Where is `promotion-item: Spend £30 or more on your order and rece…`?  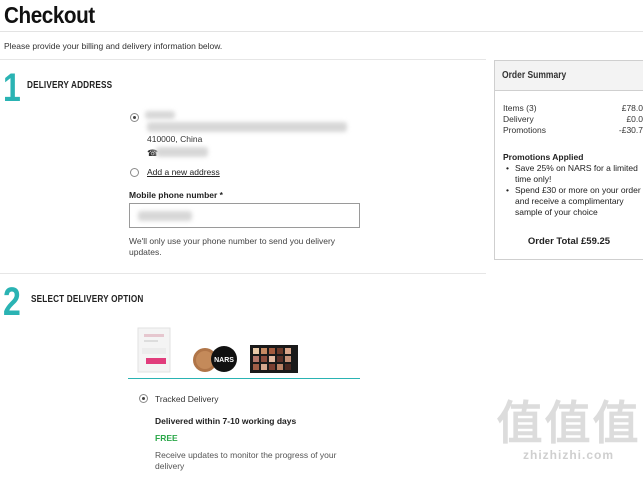 promotion-item: Spend £30 or more on your order and rece… is located at coordinates (573, 201).